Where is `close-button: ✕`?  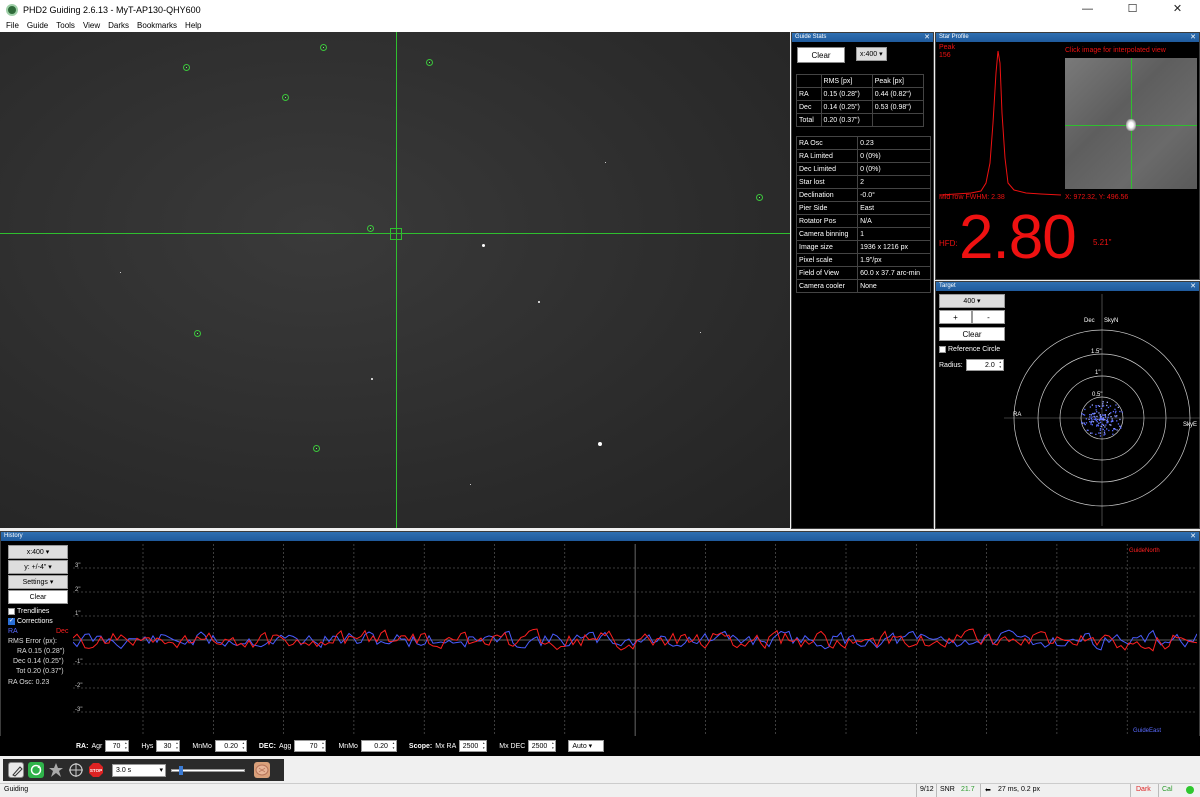
close-button: ✕ is located at coordinates (1177, 9).